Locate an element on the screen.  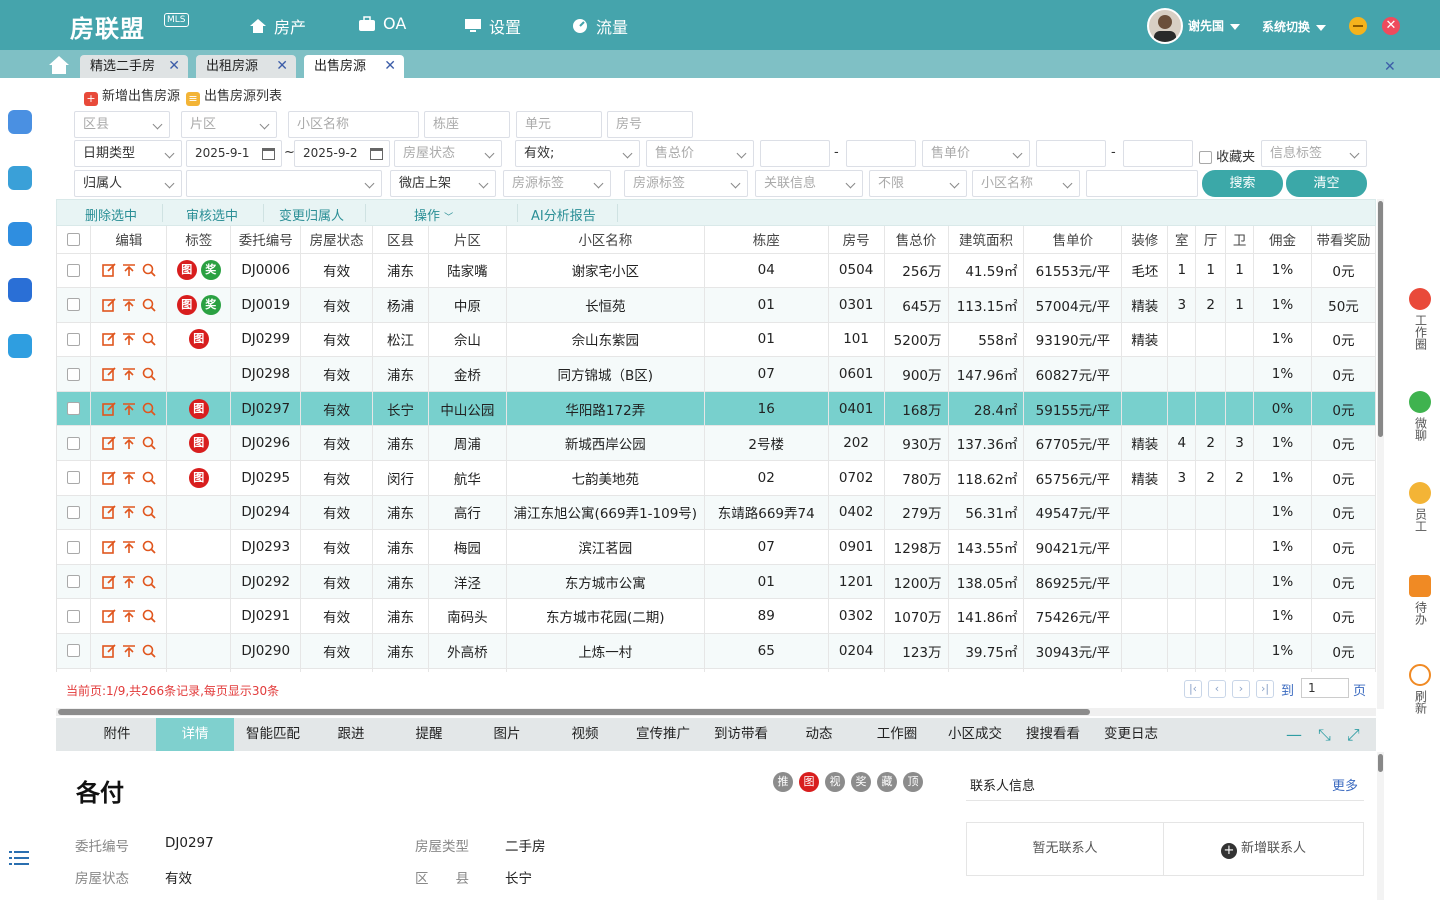
prev-page-button: ‹ is located at coordinates (1217, 689).